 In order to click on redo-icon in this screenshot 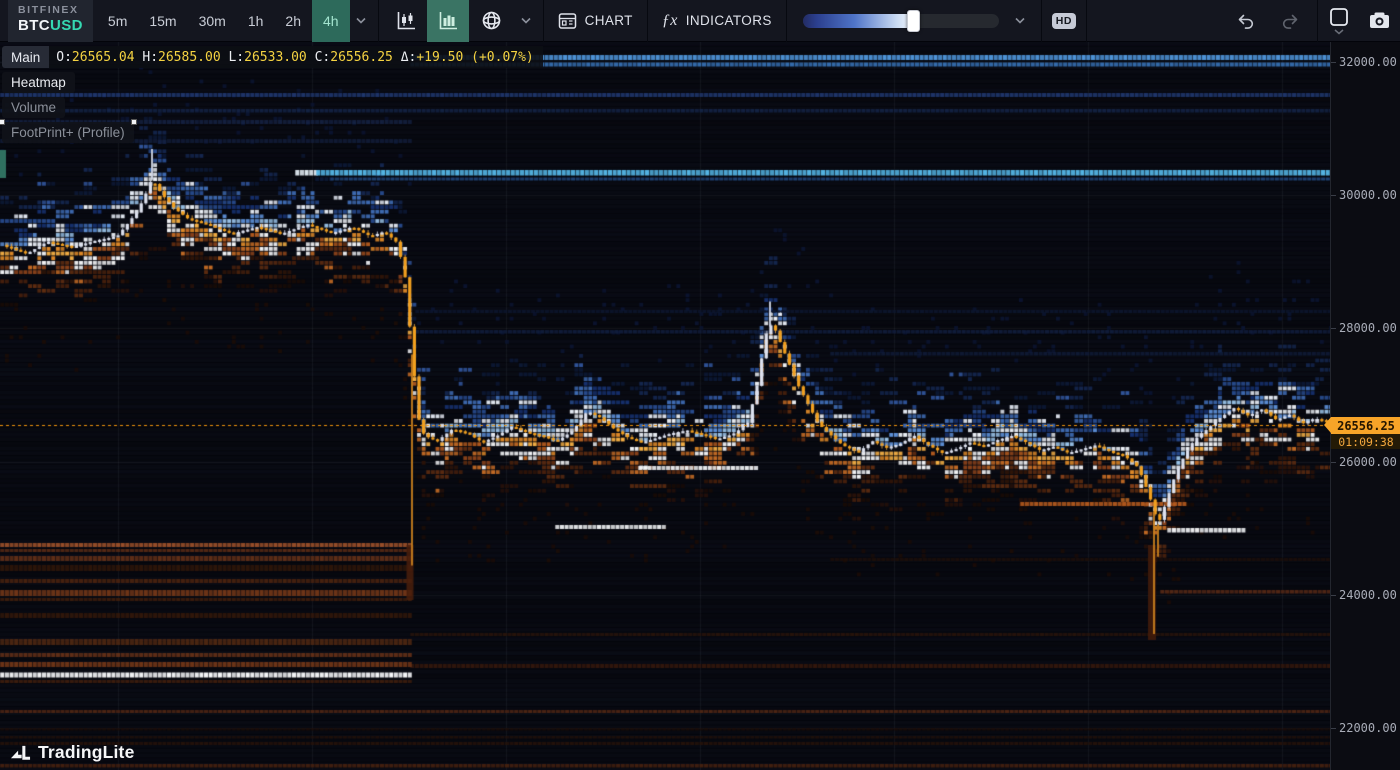, I will do `click(1290, 21)`.